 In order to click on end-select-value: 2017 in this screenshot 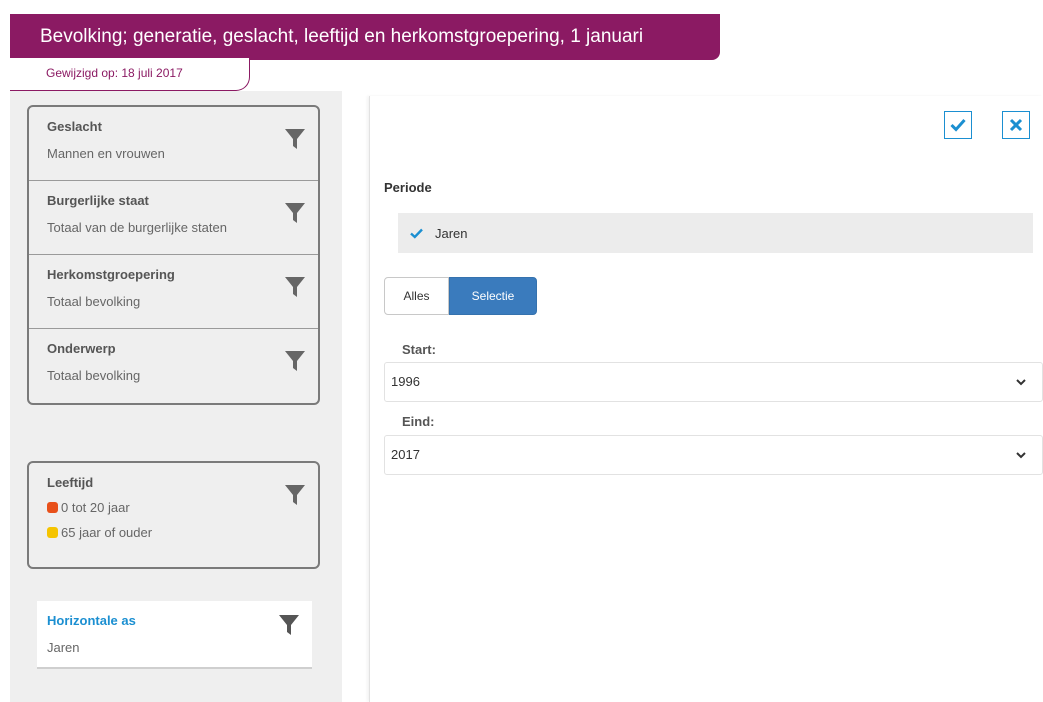, I will do `click(405, 454)`.